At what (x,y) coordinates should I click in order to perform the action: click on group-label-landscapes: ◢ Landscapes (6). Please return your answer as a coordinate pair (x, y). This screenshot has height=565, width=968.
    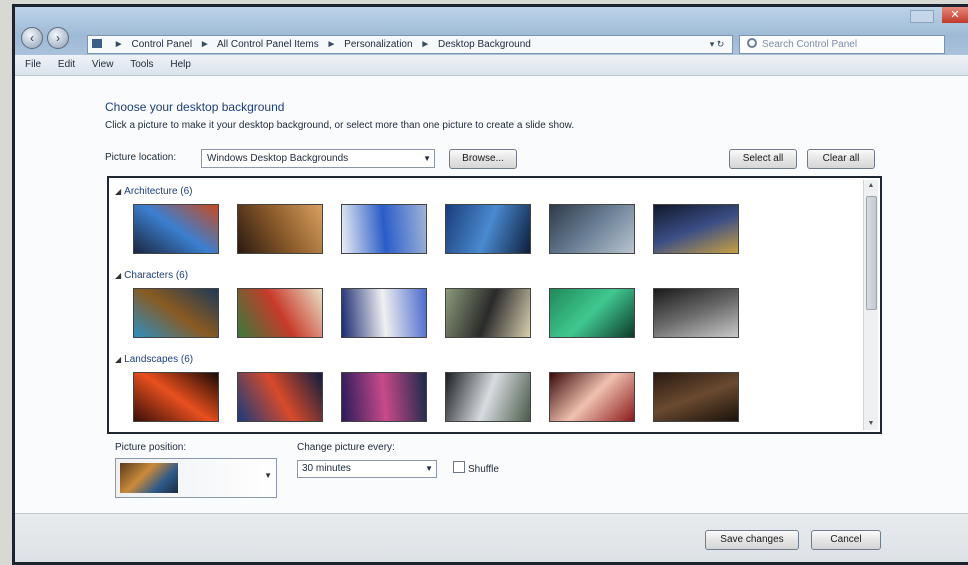
    Looking at the image, I should click on (154, 359).